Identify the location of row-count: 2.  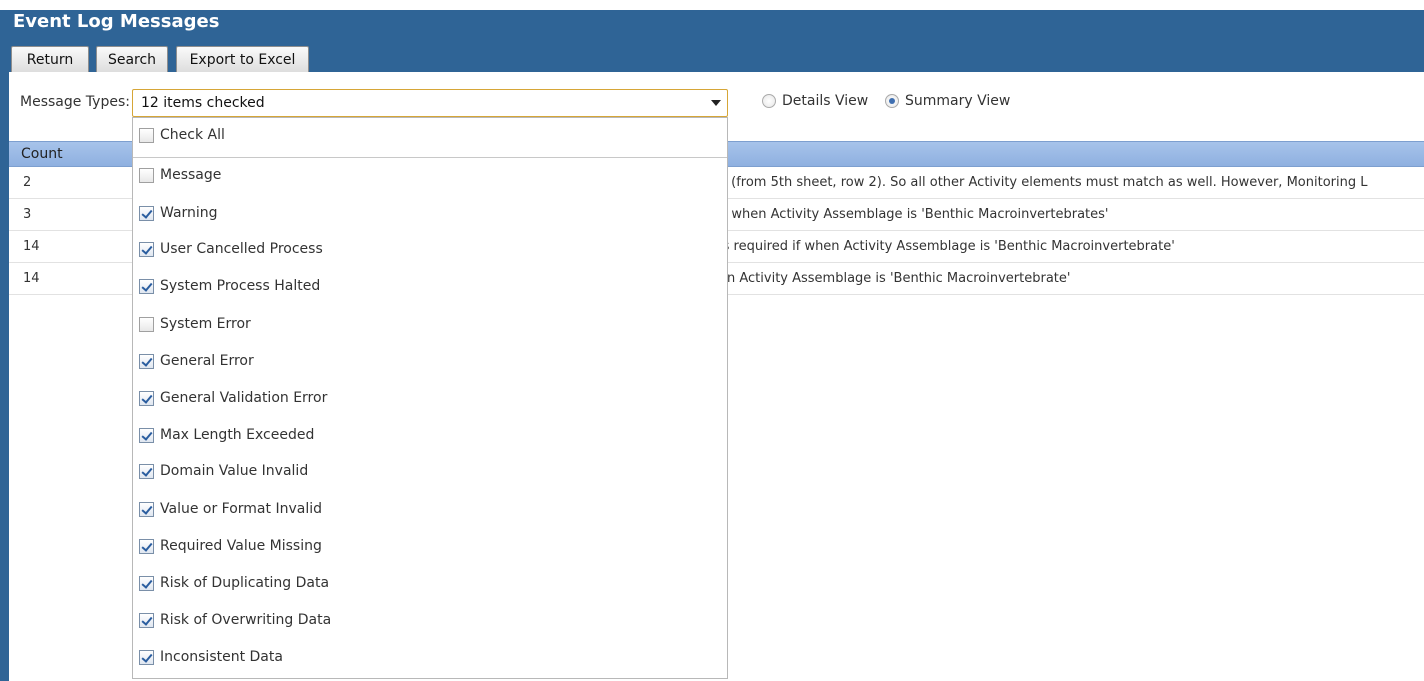
(27, 182).